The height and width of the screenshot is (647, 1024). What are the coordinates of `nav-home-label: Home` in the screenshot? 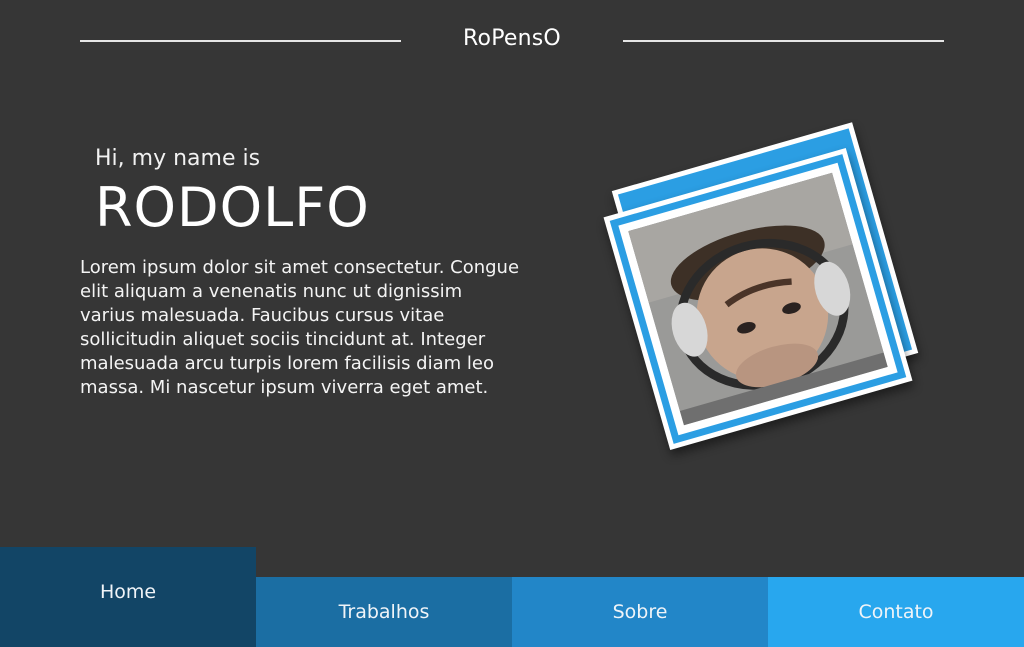 It's located at (128, 592).